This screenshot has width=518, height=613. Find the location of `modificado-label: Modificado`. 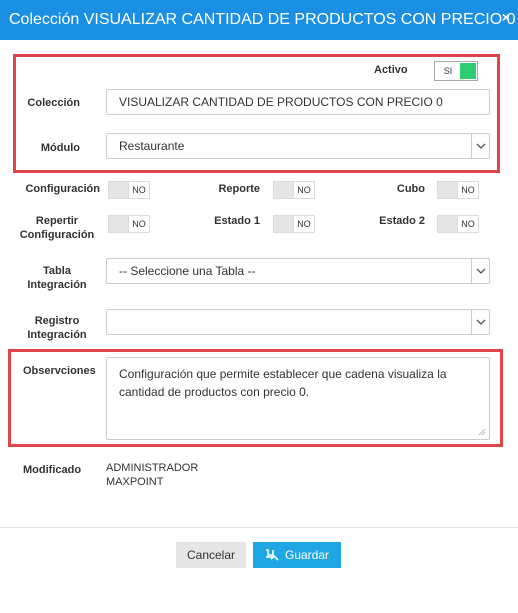

modificado-label: Modificado is located at coordinates (52, 470).